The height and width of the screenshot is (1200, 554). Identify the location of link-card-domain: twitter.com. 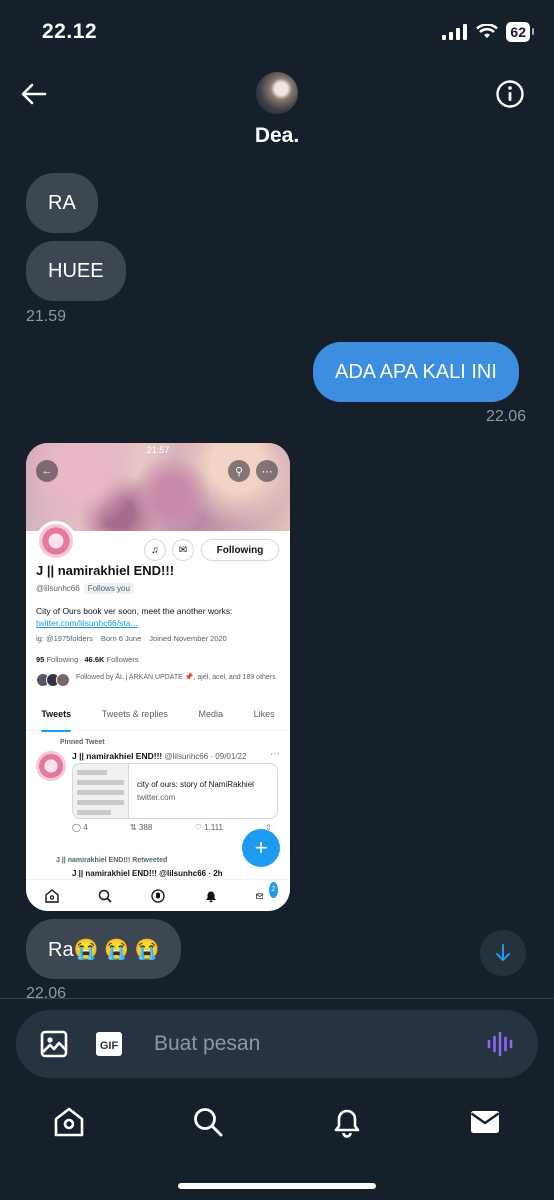
(156, 797).